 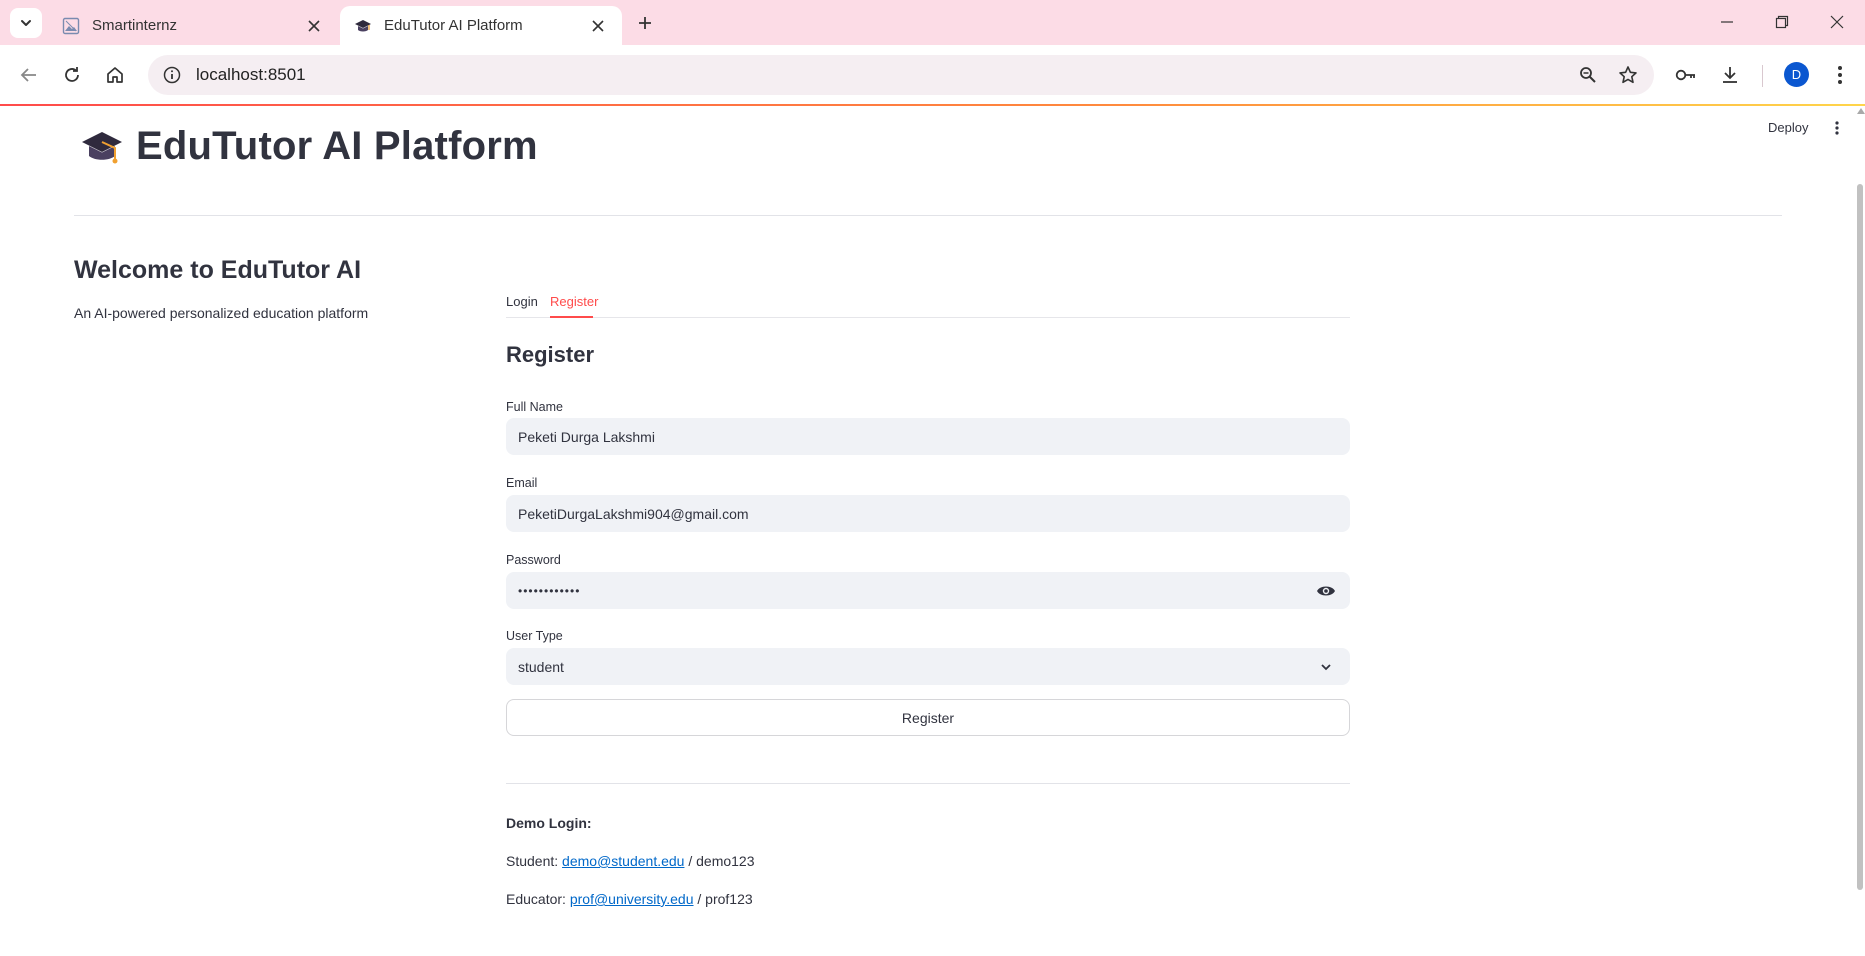 I want to click on deploy-button: Deploy, so click(x=1788, y=127).